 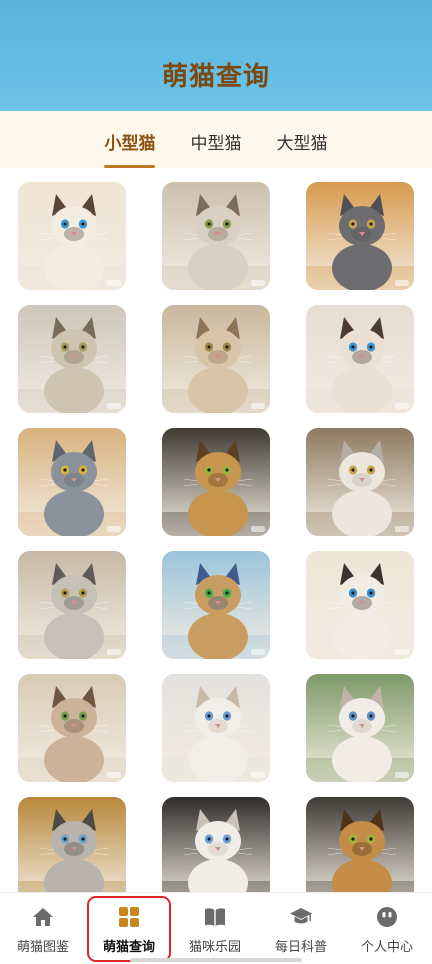 I want to click on white-fluffy-cat-photo, so click(x=216, y=728).